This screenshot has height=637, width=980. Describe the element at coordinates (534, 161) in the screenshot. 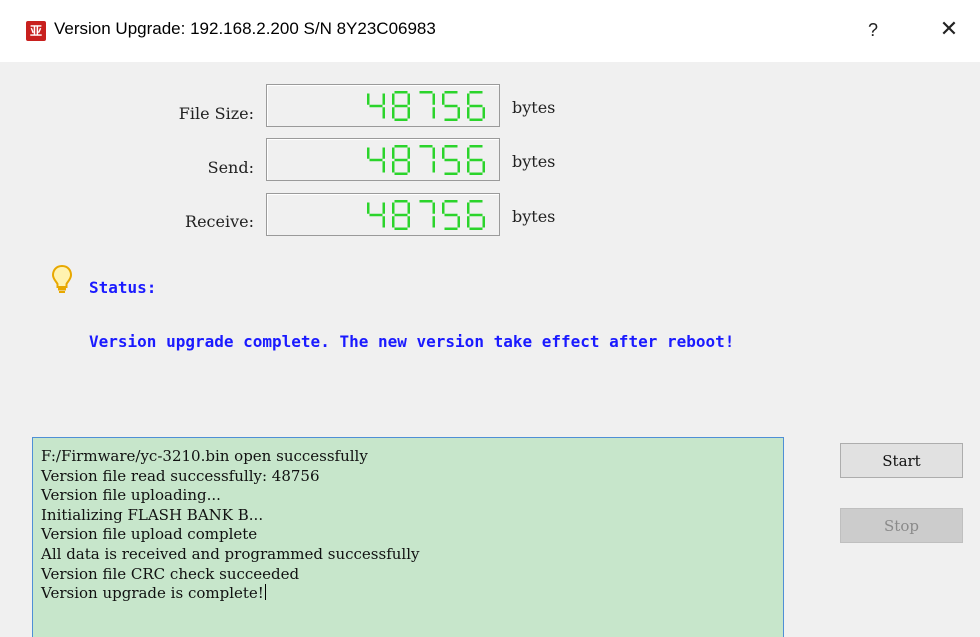

I see `send-unit: bytes` at that location.